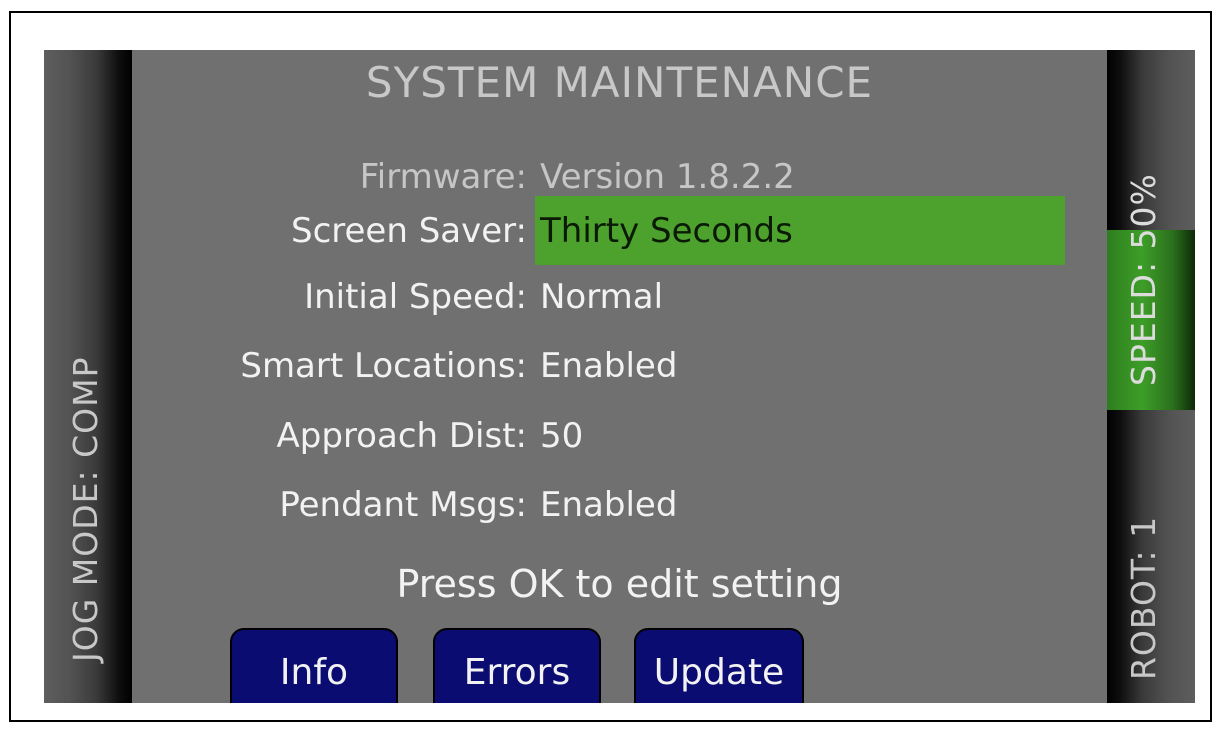 The height and width of the screenshot is (733, 1222). I want to click on setting-label: Approach Dist:, so click(401, 436).